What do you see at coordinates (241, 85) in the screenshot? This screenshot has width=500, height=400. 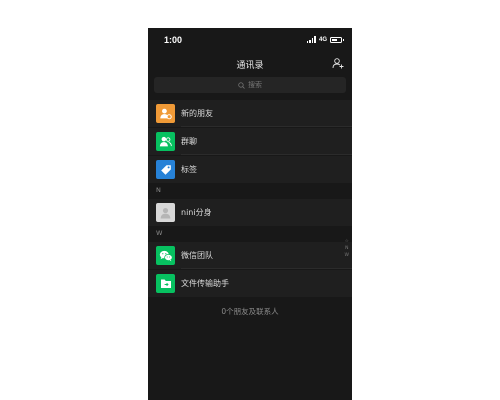 I see `search-icon` at bounding box center [241, 85].